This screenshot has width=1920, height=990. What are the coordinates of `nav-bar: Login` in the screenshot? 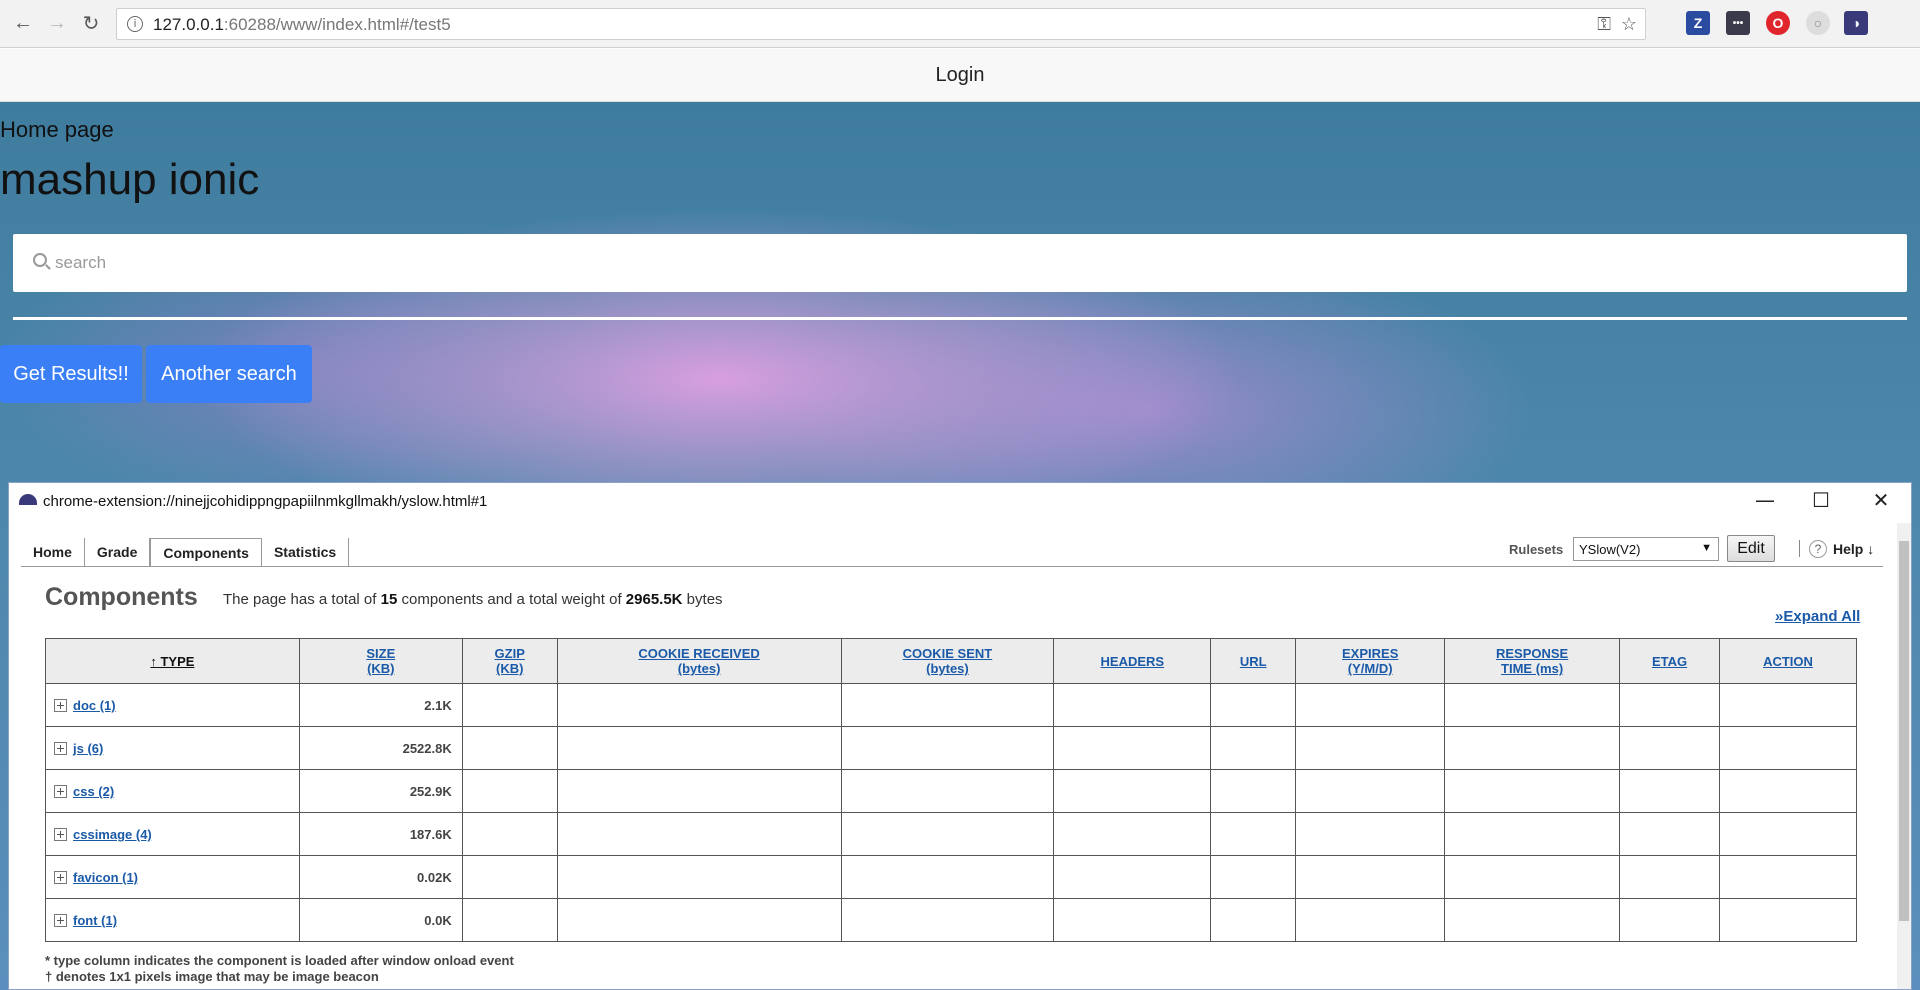 It's located at (960, 75).